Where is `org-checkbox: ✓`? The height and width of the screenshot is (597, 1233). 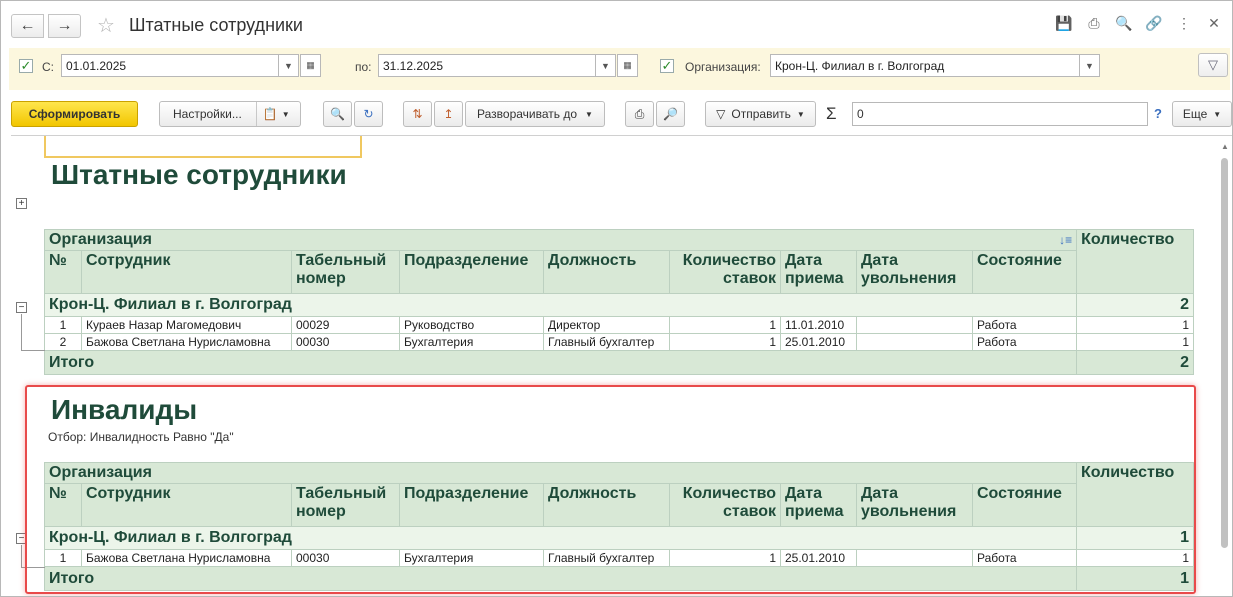
org-checkbox: ✓ is located at coordinates (667, 66).